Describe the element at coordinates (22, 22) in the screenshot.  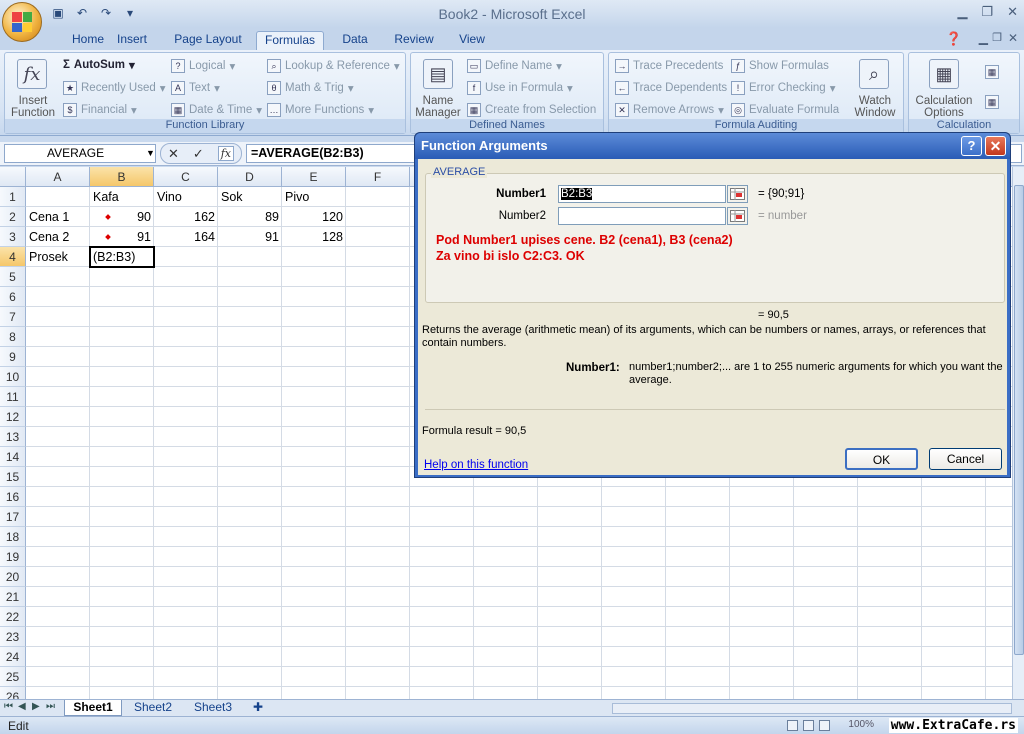
I see `office-button` at that location.